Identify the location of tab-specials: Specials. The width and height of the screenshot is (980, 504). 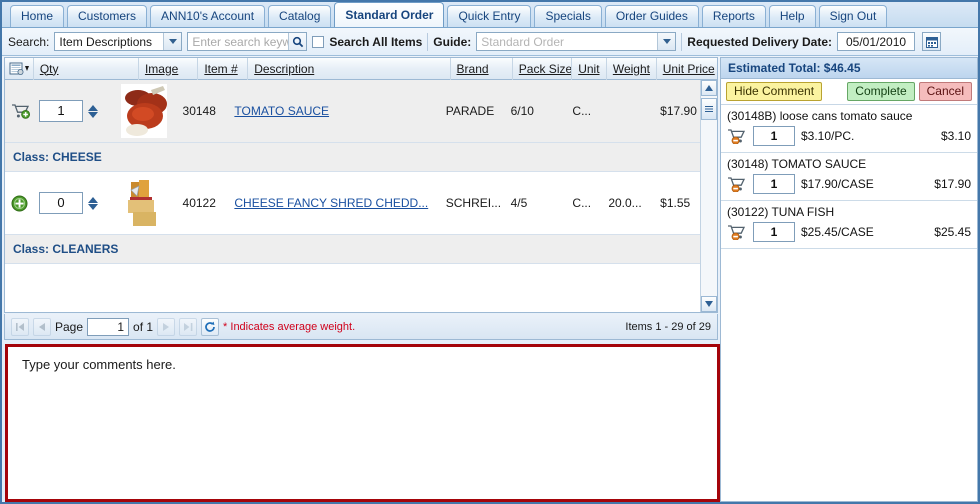
(568, 16).